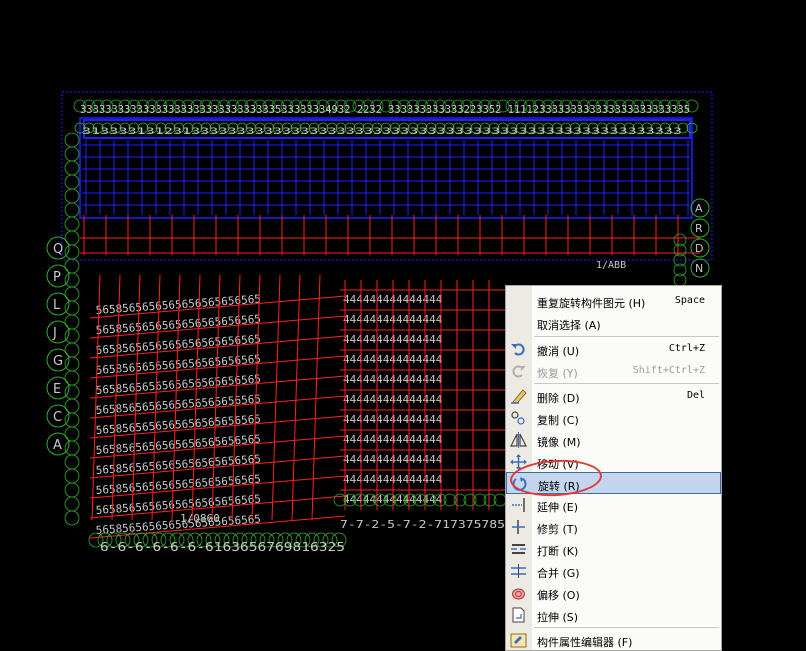 This screenshot has width=806, height=651. I want to click on menu-item-trim: 修剪 (T), so click(613, 527).